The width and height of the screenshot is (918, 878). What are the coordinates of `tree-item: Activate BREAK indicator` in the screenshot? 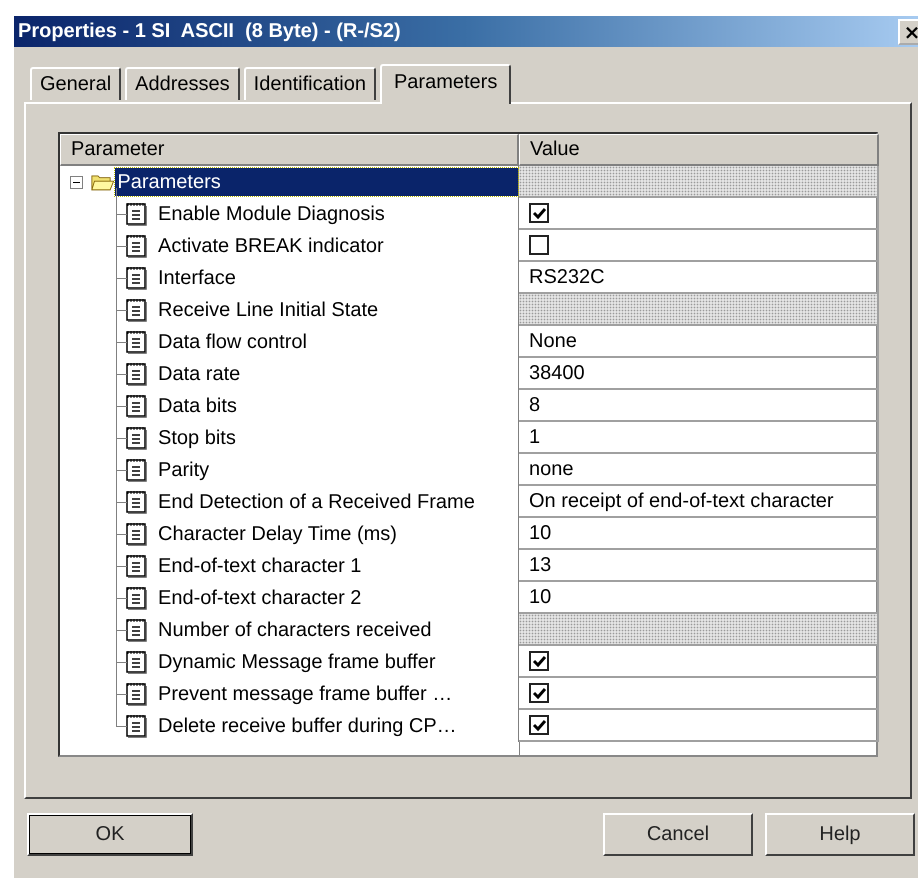 It's located at (271, 246).